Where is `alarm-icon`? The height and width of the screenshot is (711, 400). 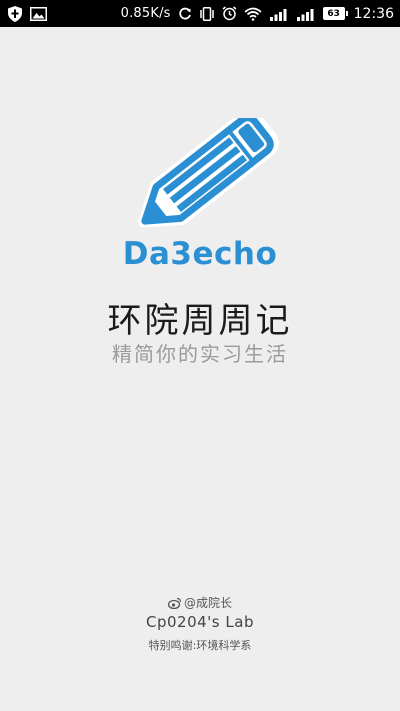
alarm-icon is located at coordinates (229, 13).